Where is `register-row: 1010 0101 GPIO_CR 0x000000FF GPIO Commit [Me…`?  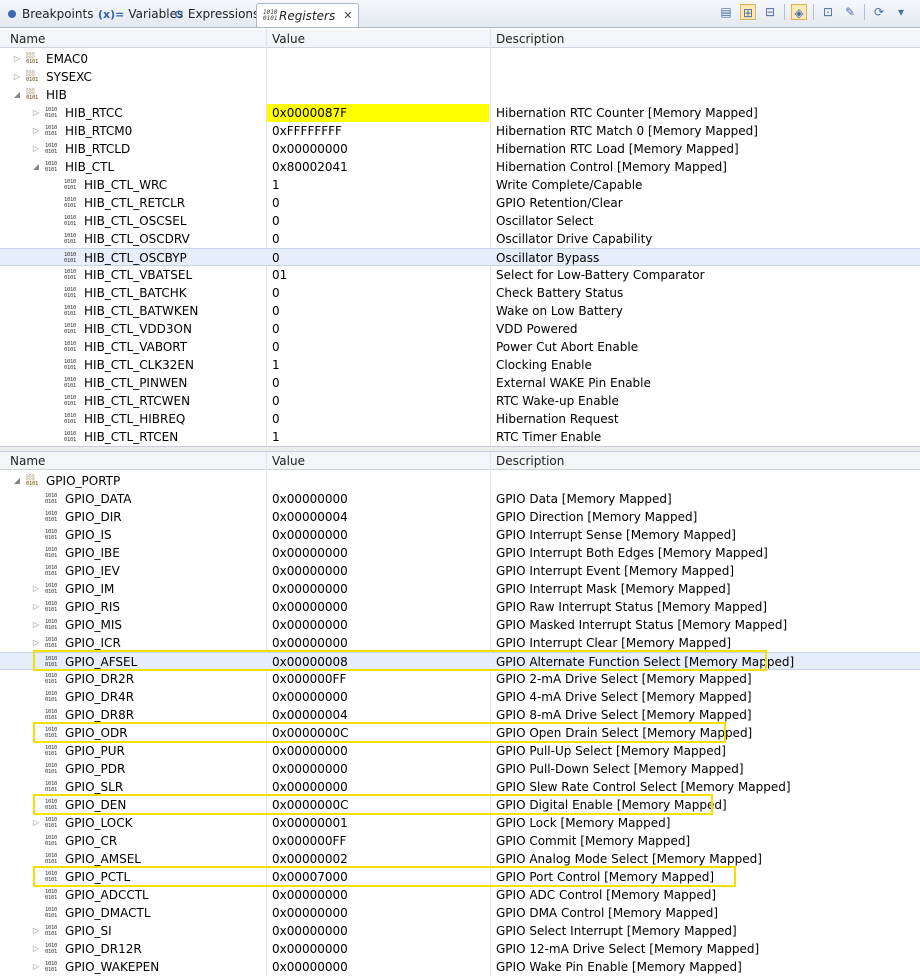 register-row: 1010 0101 GPIO_CR 0x000000FF GPIO Commit [Me… is located at coordinates (460, 841).